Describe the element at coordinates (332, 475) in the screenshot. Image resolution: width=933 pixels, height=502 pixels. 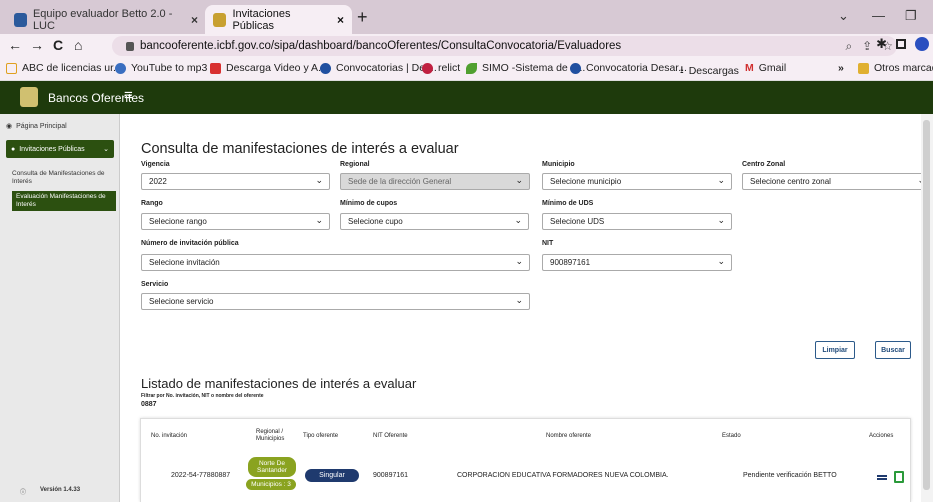
I see `tipo-oferente-badge: Singular` at that location.